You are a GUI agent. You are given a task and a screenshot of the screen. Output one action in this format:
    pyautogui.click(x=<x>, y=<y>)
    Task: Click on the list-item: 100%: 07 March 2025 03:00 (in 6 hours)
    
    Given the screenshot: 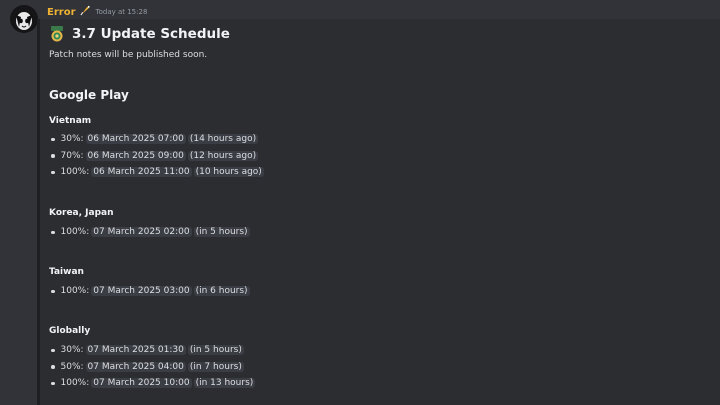 What is the action you would take?
    pyautogui.click(x=149, y=291)
    